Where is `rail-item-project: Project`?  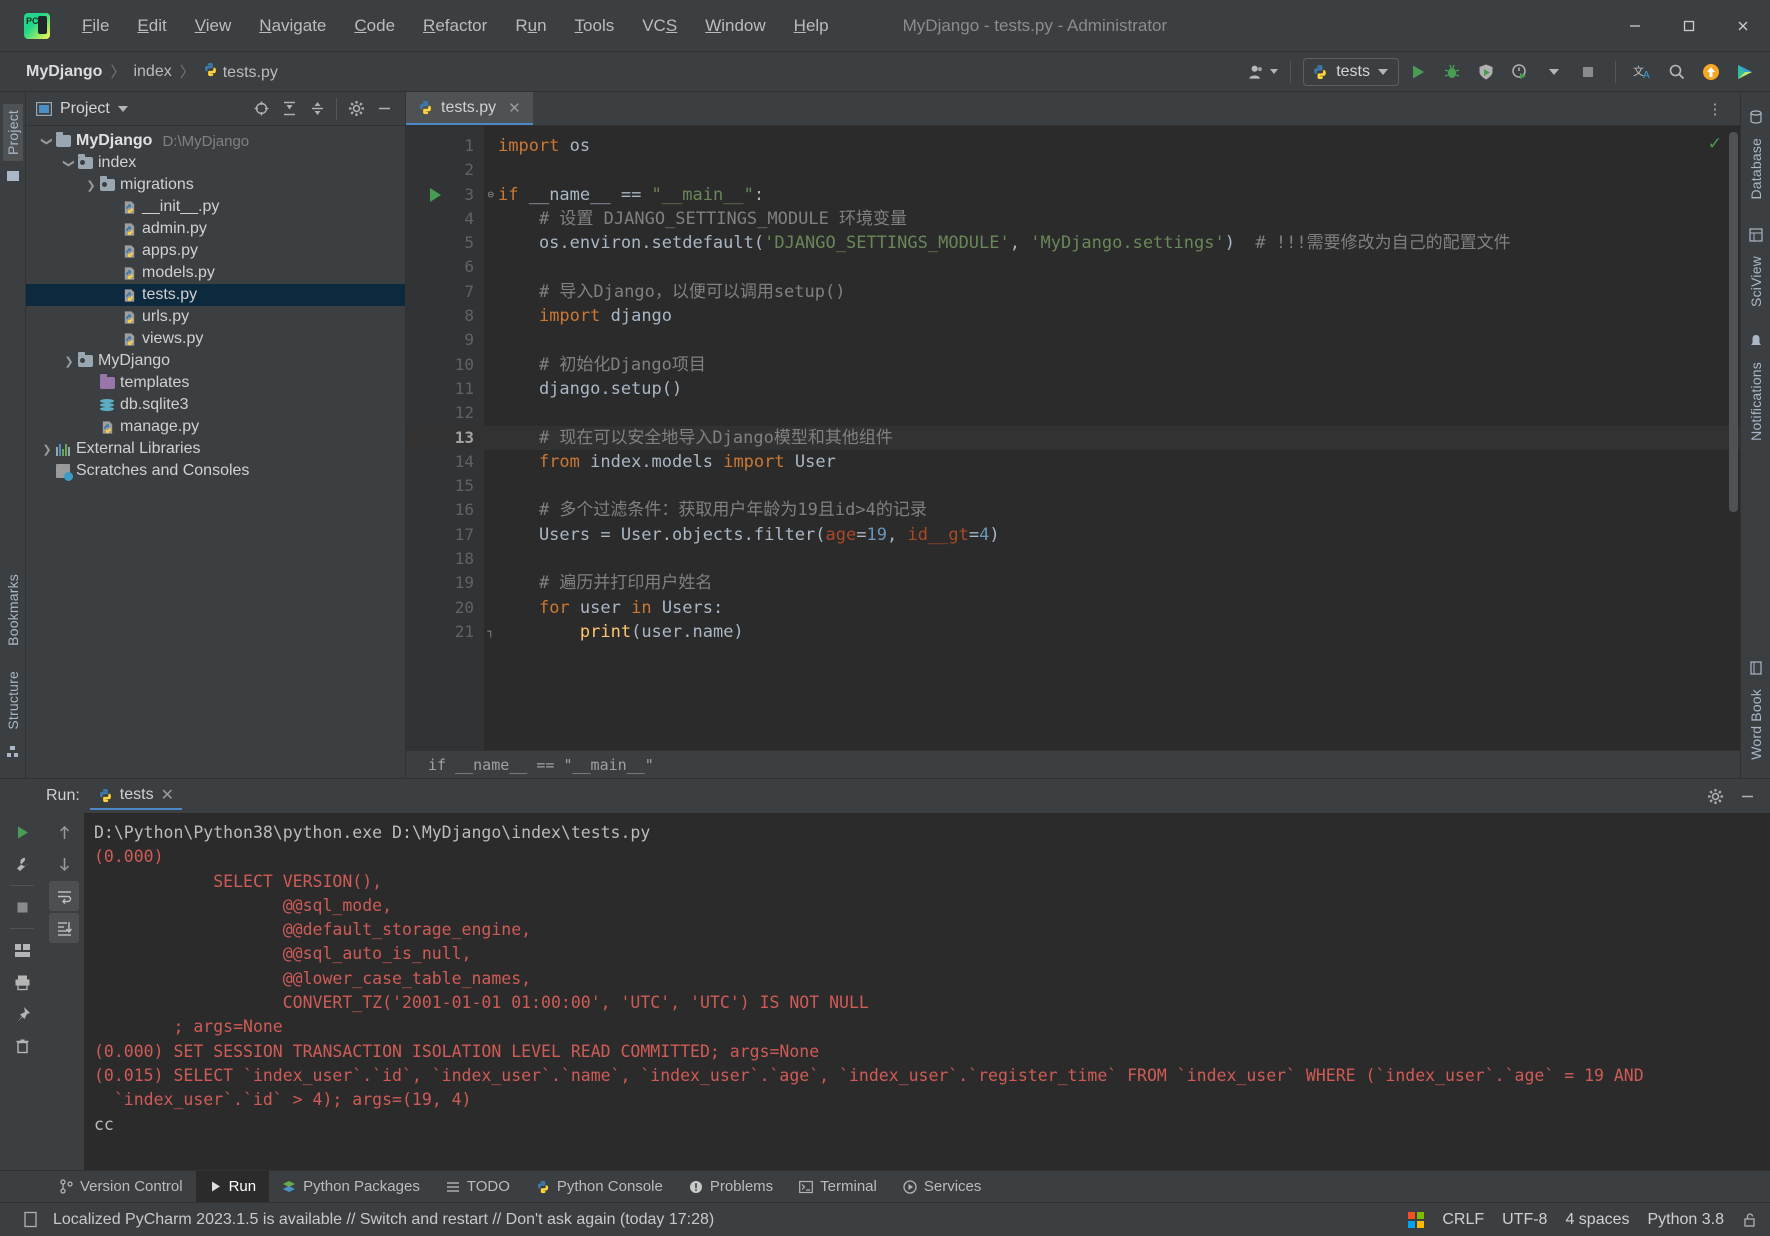
rail-item-project: Project is located at coordinates (12, 132).